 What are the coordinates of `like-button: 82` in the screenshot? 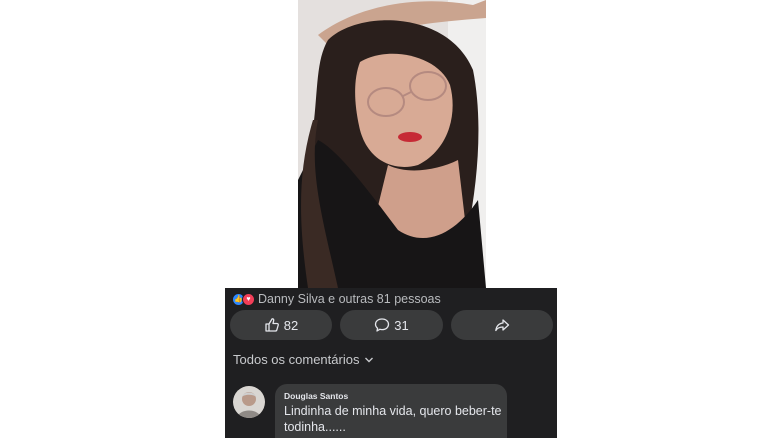 It's located at (281, 325).